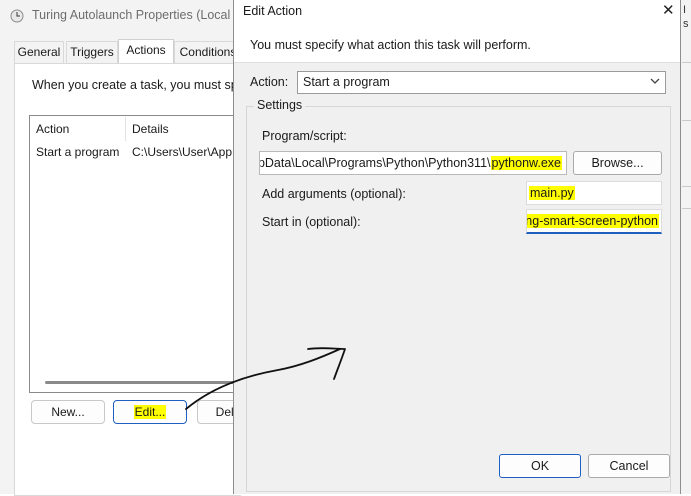 This screenshot has height=496, width=691. Describe the element at coordinates (39, 52) in the screenshot. I see `tab-general: General` at that location.